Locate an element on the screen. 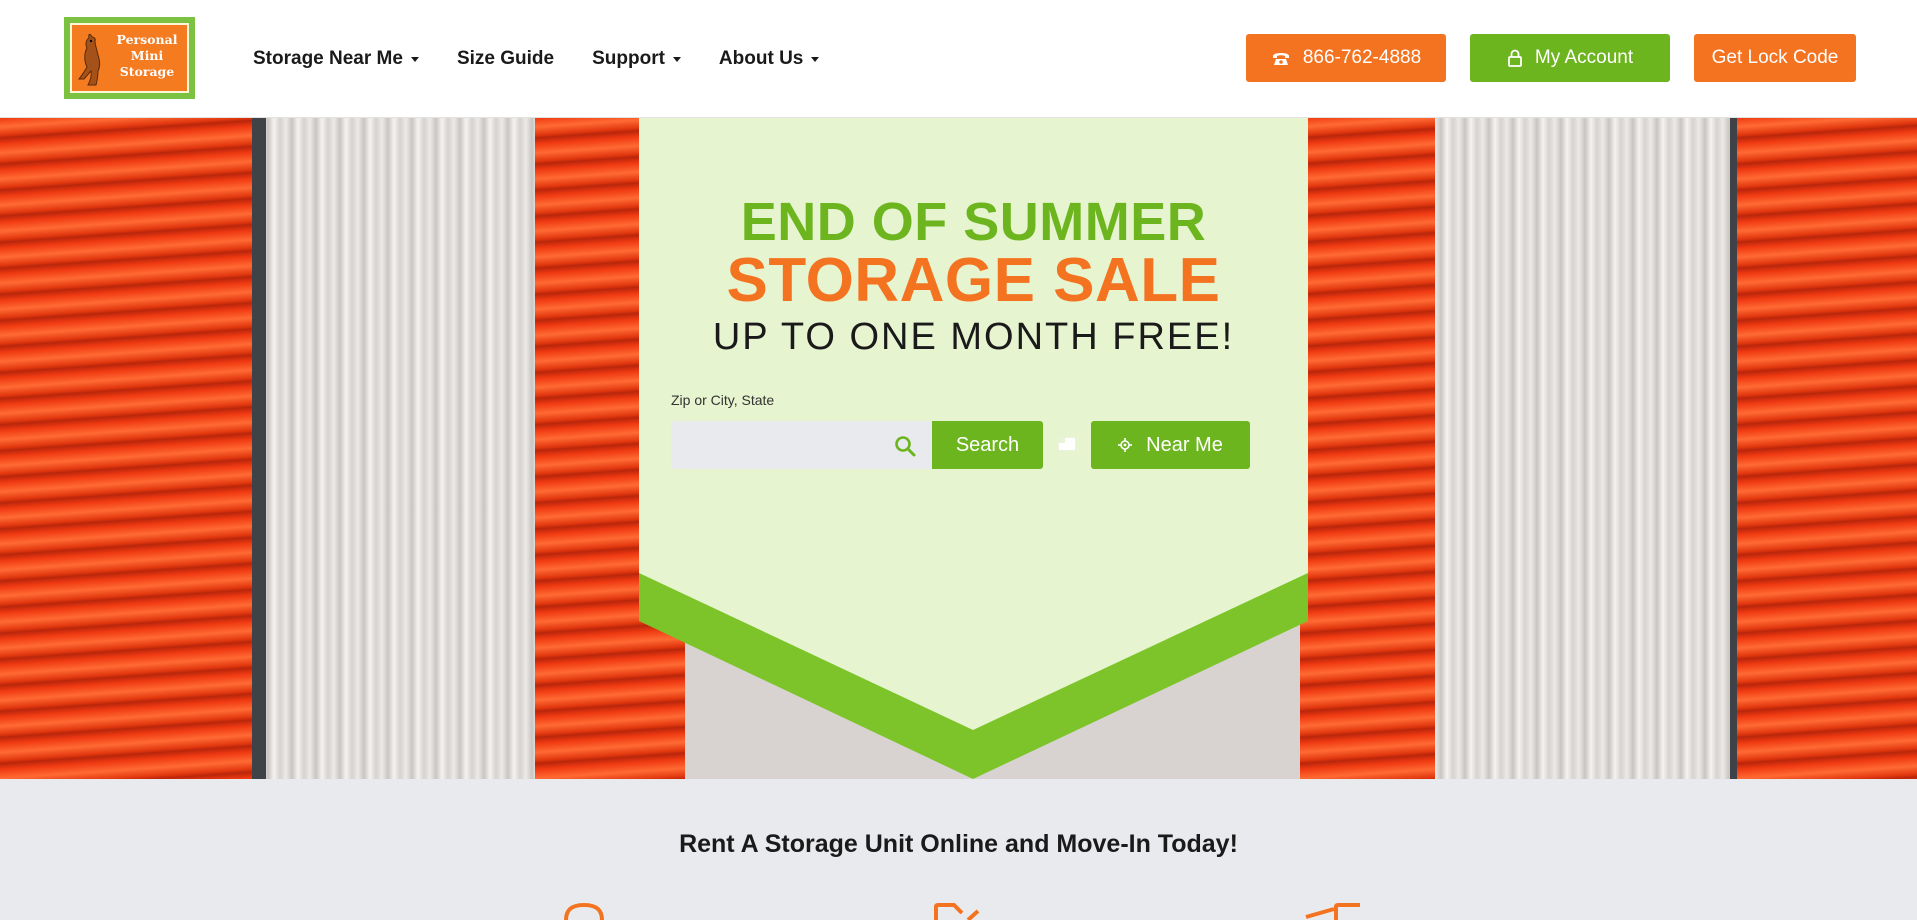  nav-item-label: Size Guide is located at coordinates (505, 58).